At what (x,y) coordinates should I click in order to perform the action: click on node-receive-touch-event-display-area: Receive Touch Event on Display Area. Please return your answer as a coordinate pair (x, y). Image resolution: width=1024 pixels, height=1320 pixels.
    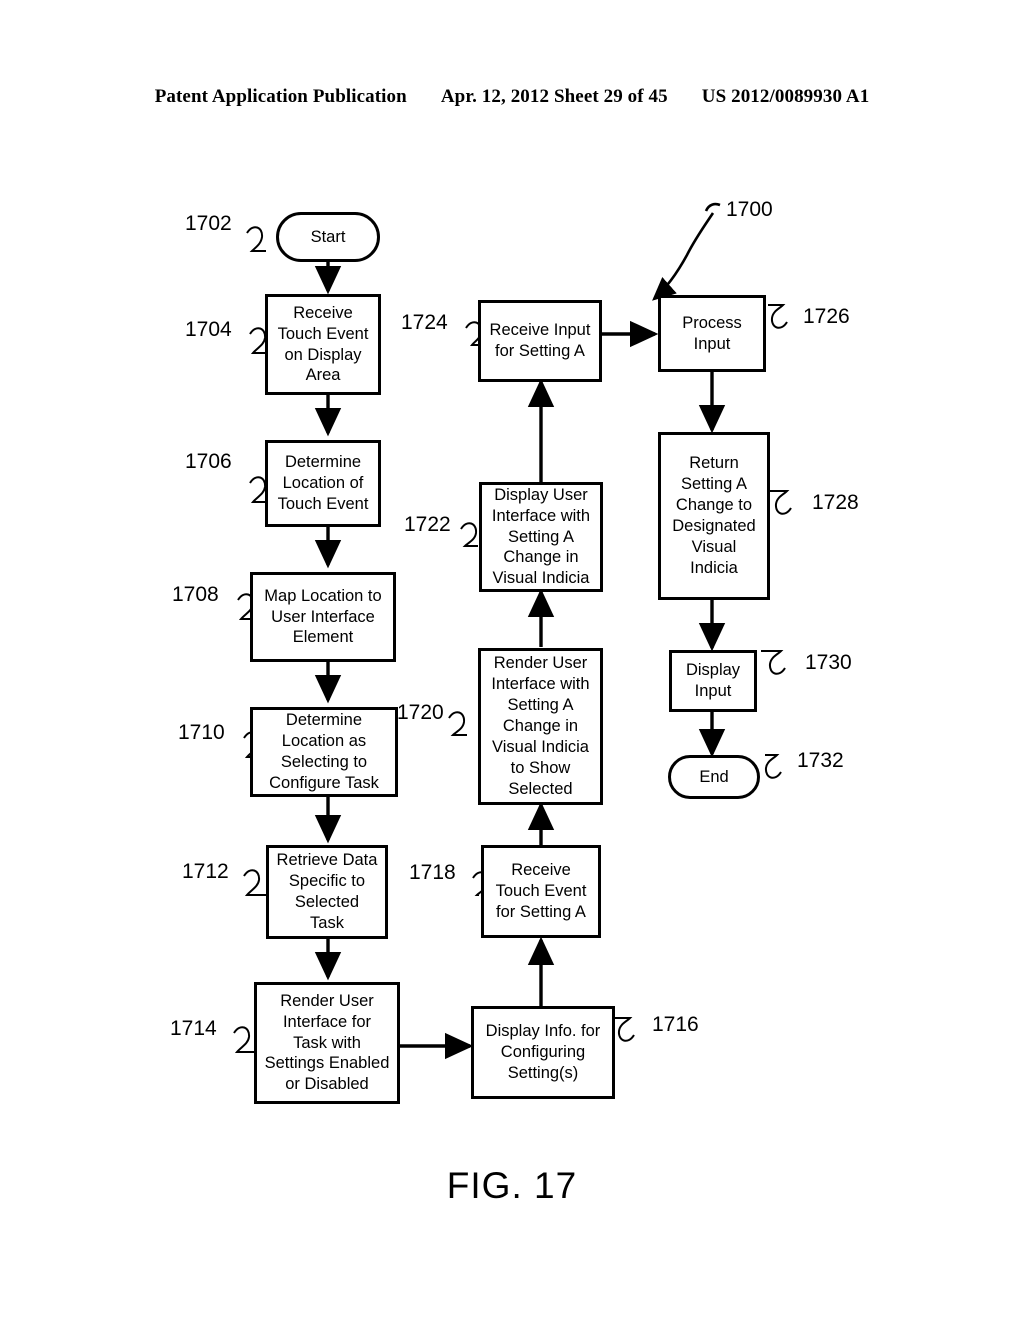
    Looking at the image, I should click on (323, 344).